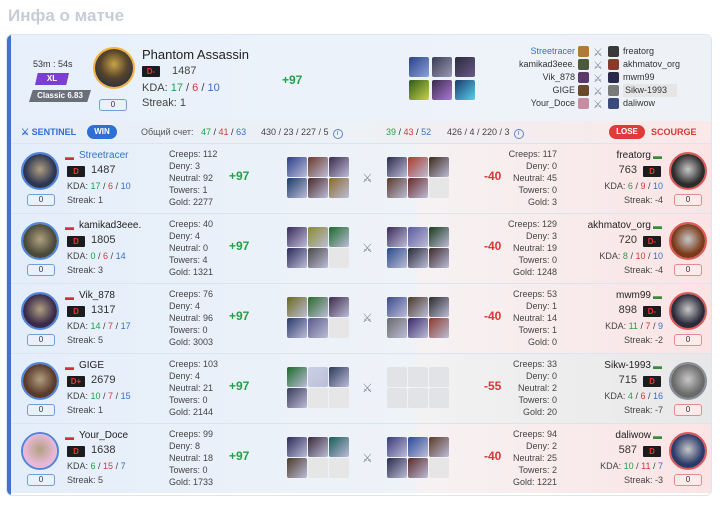  What do you see at coordinates (49, 132) in the screenshot?
I see `sentinel-label: ⚔ SENTINEL` at bounding box center [49, 132].